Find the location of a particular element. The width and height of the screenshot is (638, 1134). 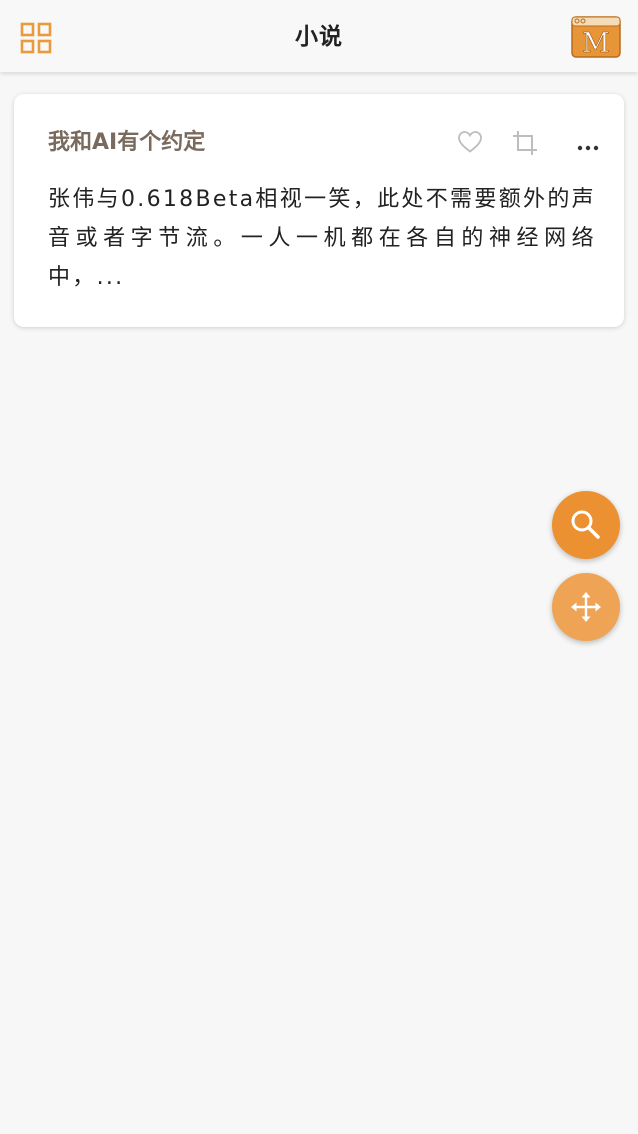

crop-icon is located at coordinates (525, 143).